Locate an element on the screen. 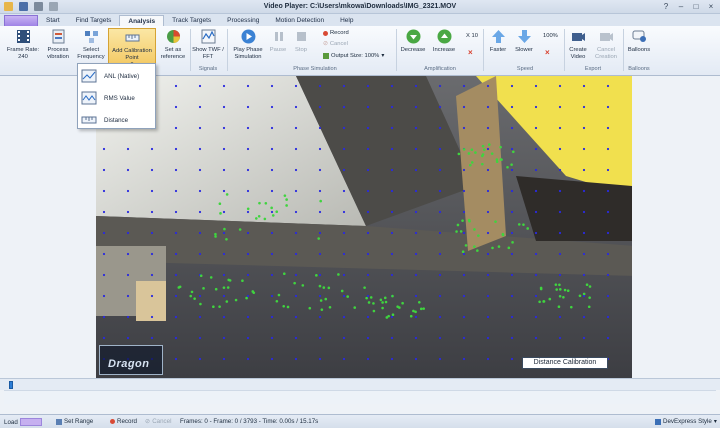  cancel-creation-button: Cancel Creation is located at coordinates (606, 44).